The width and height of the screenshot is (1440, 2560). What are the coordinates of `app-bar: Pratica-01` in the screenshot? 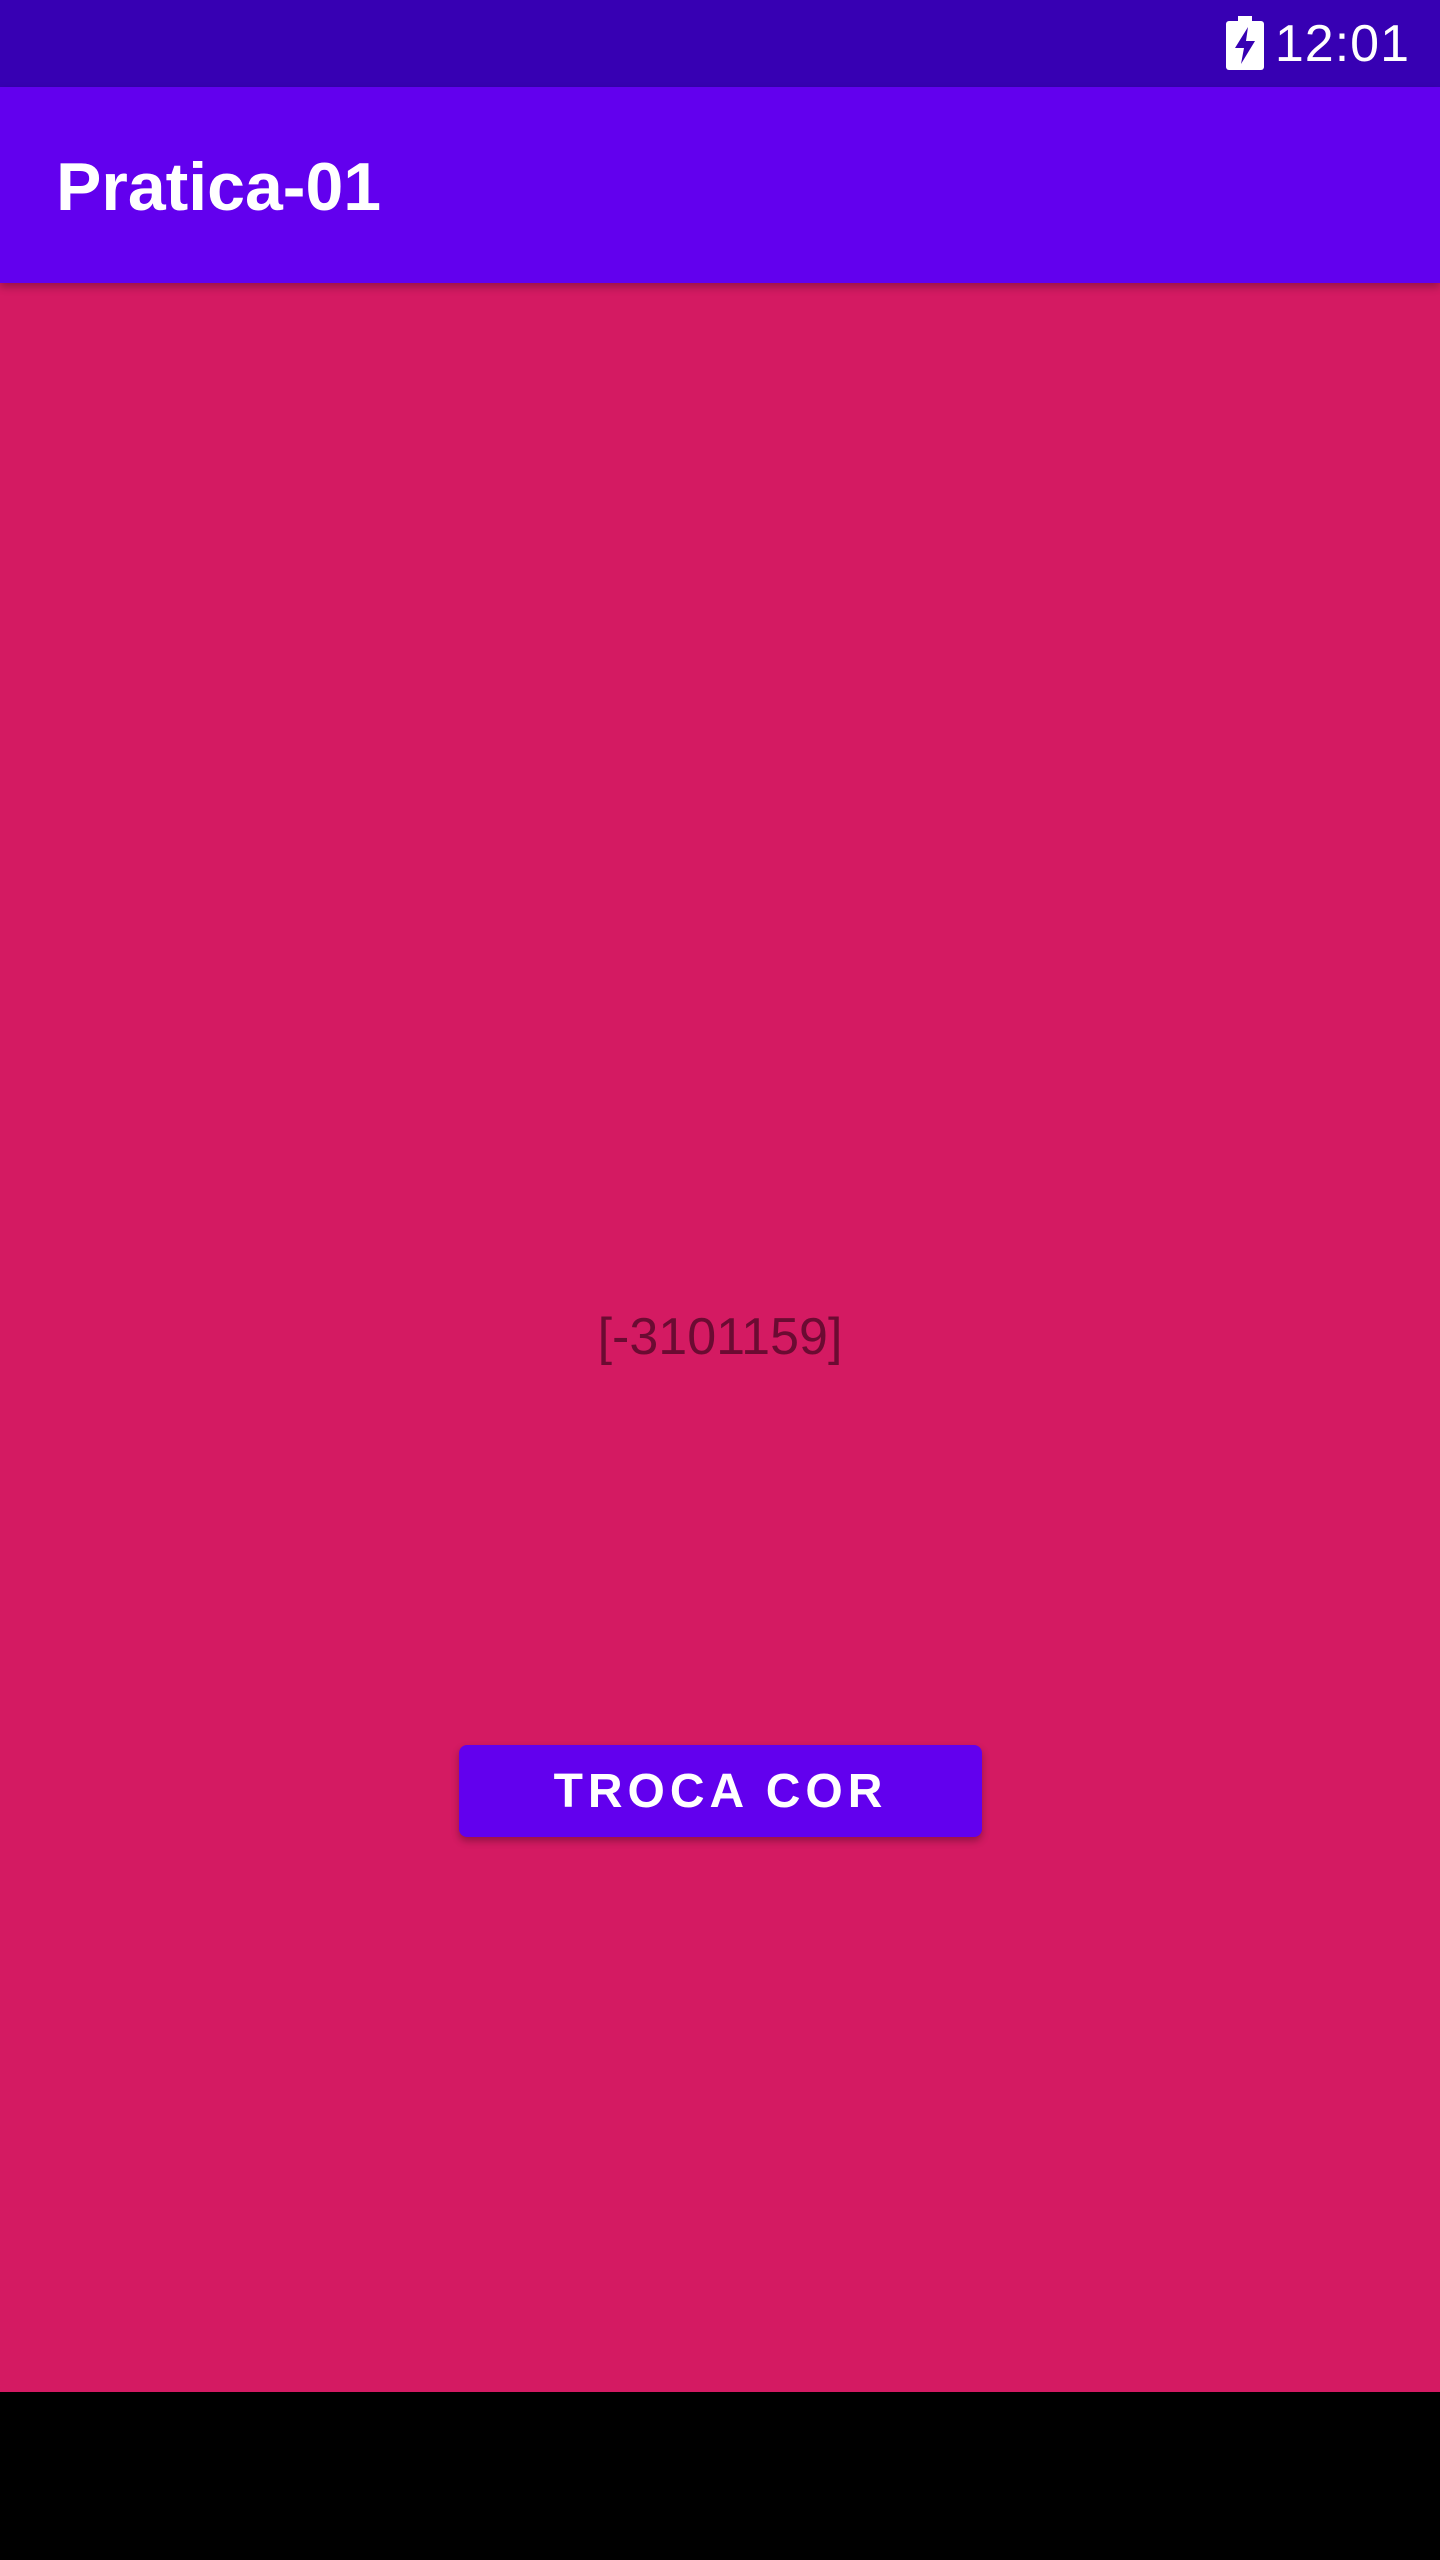 It's located at (720, 185).